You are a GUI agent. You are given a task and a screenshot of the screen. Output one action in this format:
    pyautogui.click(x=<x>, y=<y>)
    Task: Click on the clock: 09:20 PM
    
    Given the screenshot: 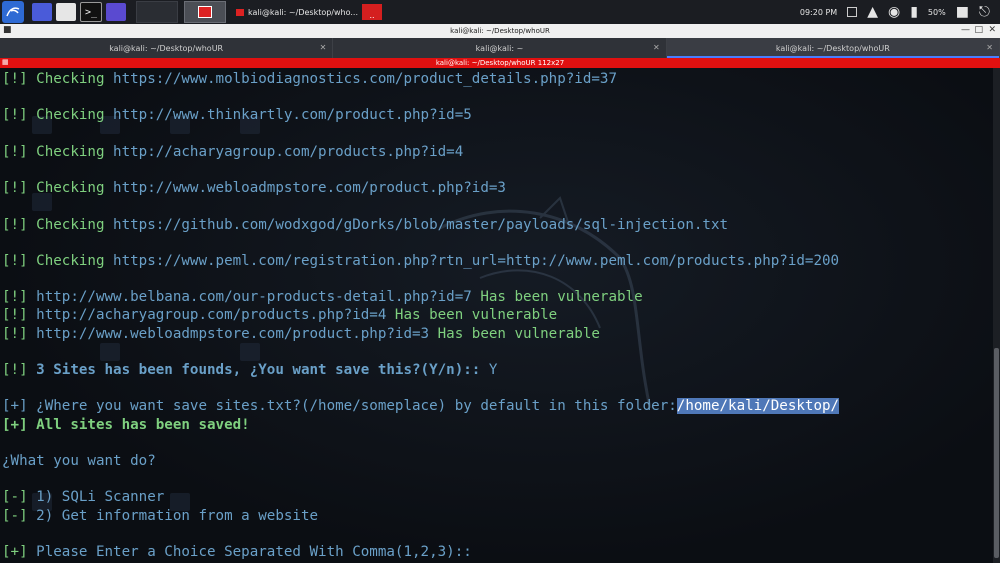 What is the action you would take?
    pyautogui.click(x=818, y=12)
    